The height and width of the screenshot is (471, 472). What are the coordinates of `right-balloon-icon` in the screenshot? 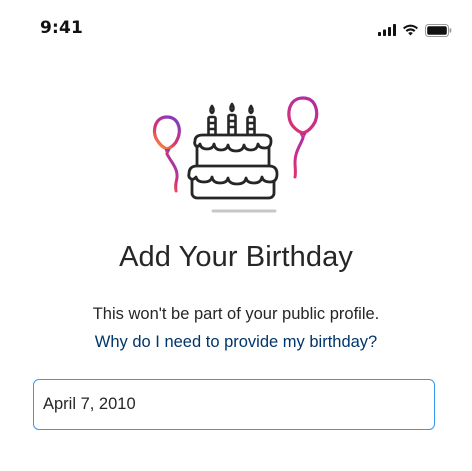 It's located at (303, 137).